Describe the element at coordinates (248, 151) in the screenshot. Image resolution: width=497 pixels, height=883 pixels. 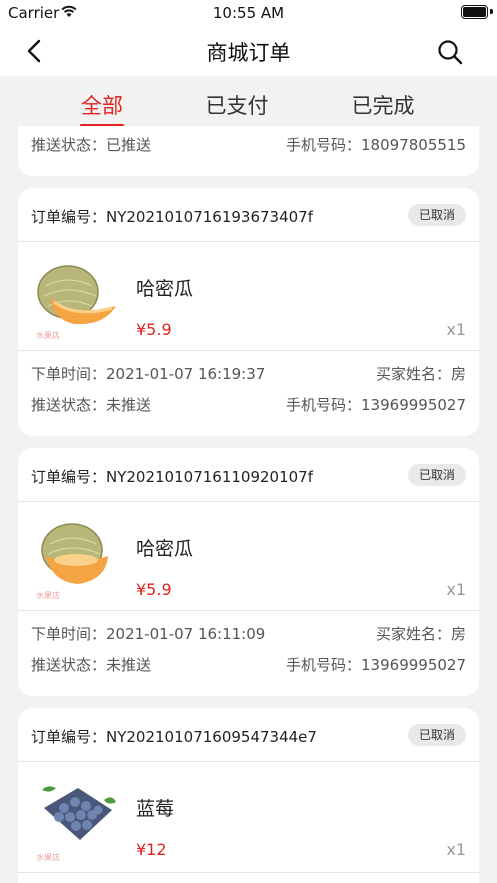
I see `order-card-partial: 推送状态：已推送 手机号码：18097805515` at that location.